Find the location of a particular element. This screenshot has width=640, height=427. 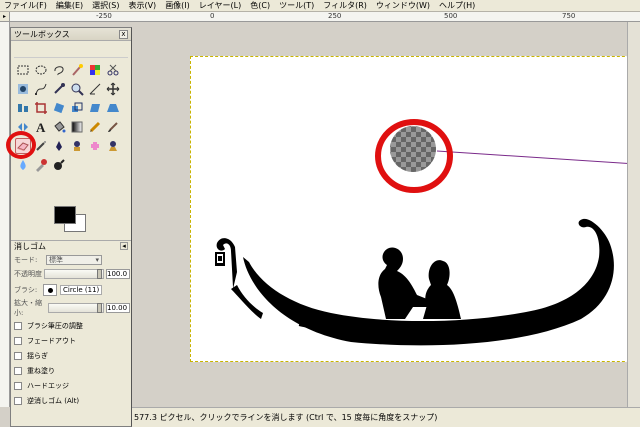

brush-name: Circle (11) is located at coordinates (81, 290).